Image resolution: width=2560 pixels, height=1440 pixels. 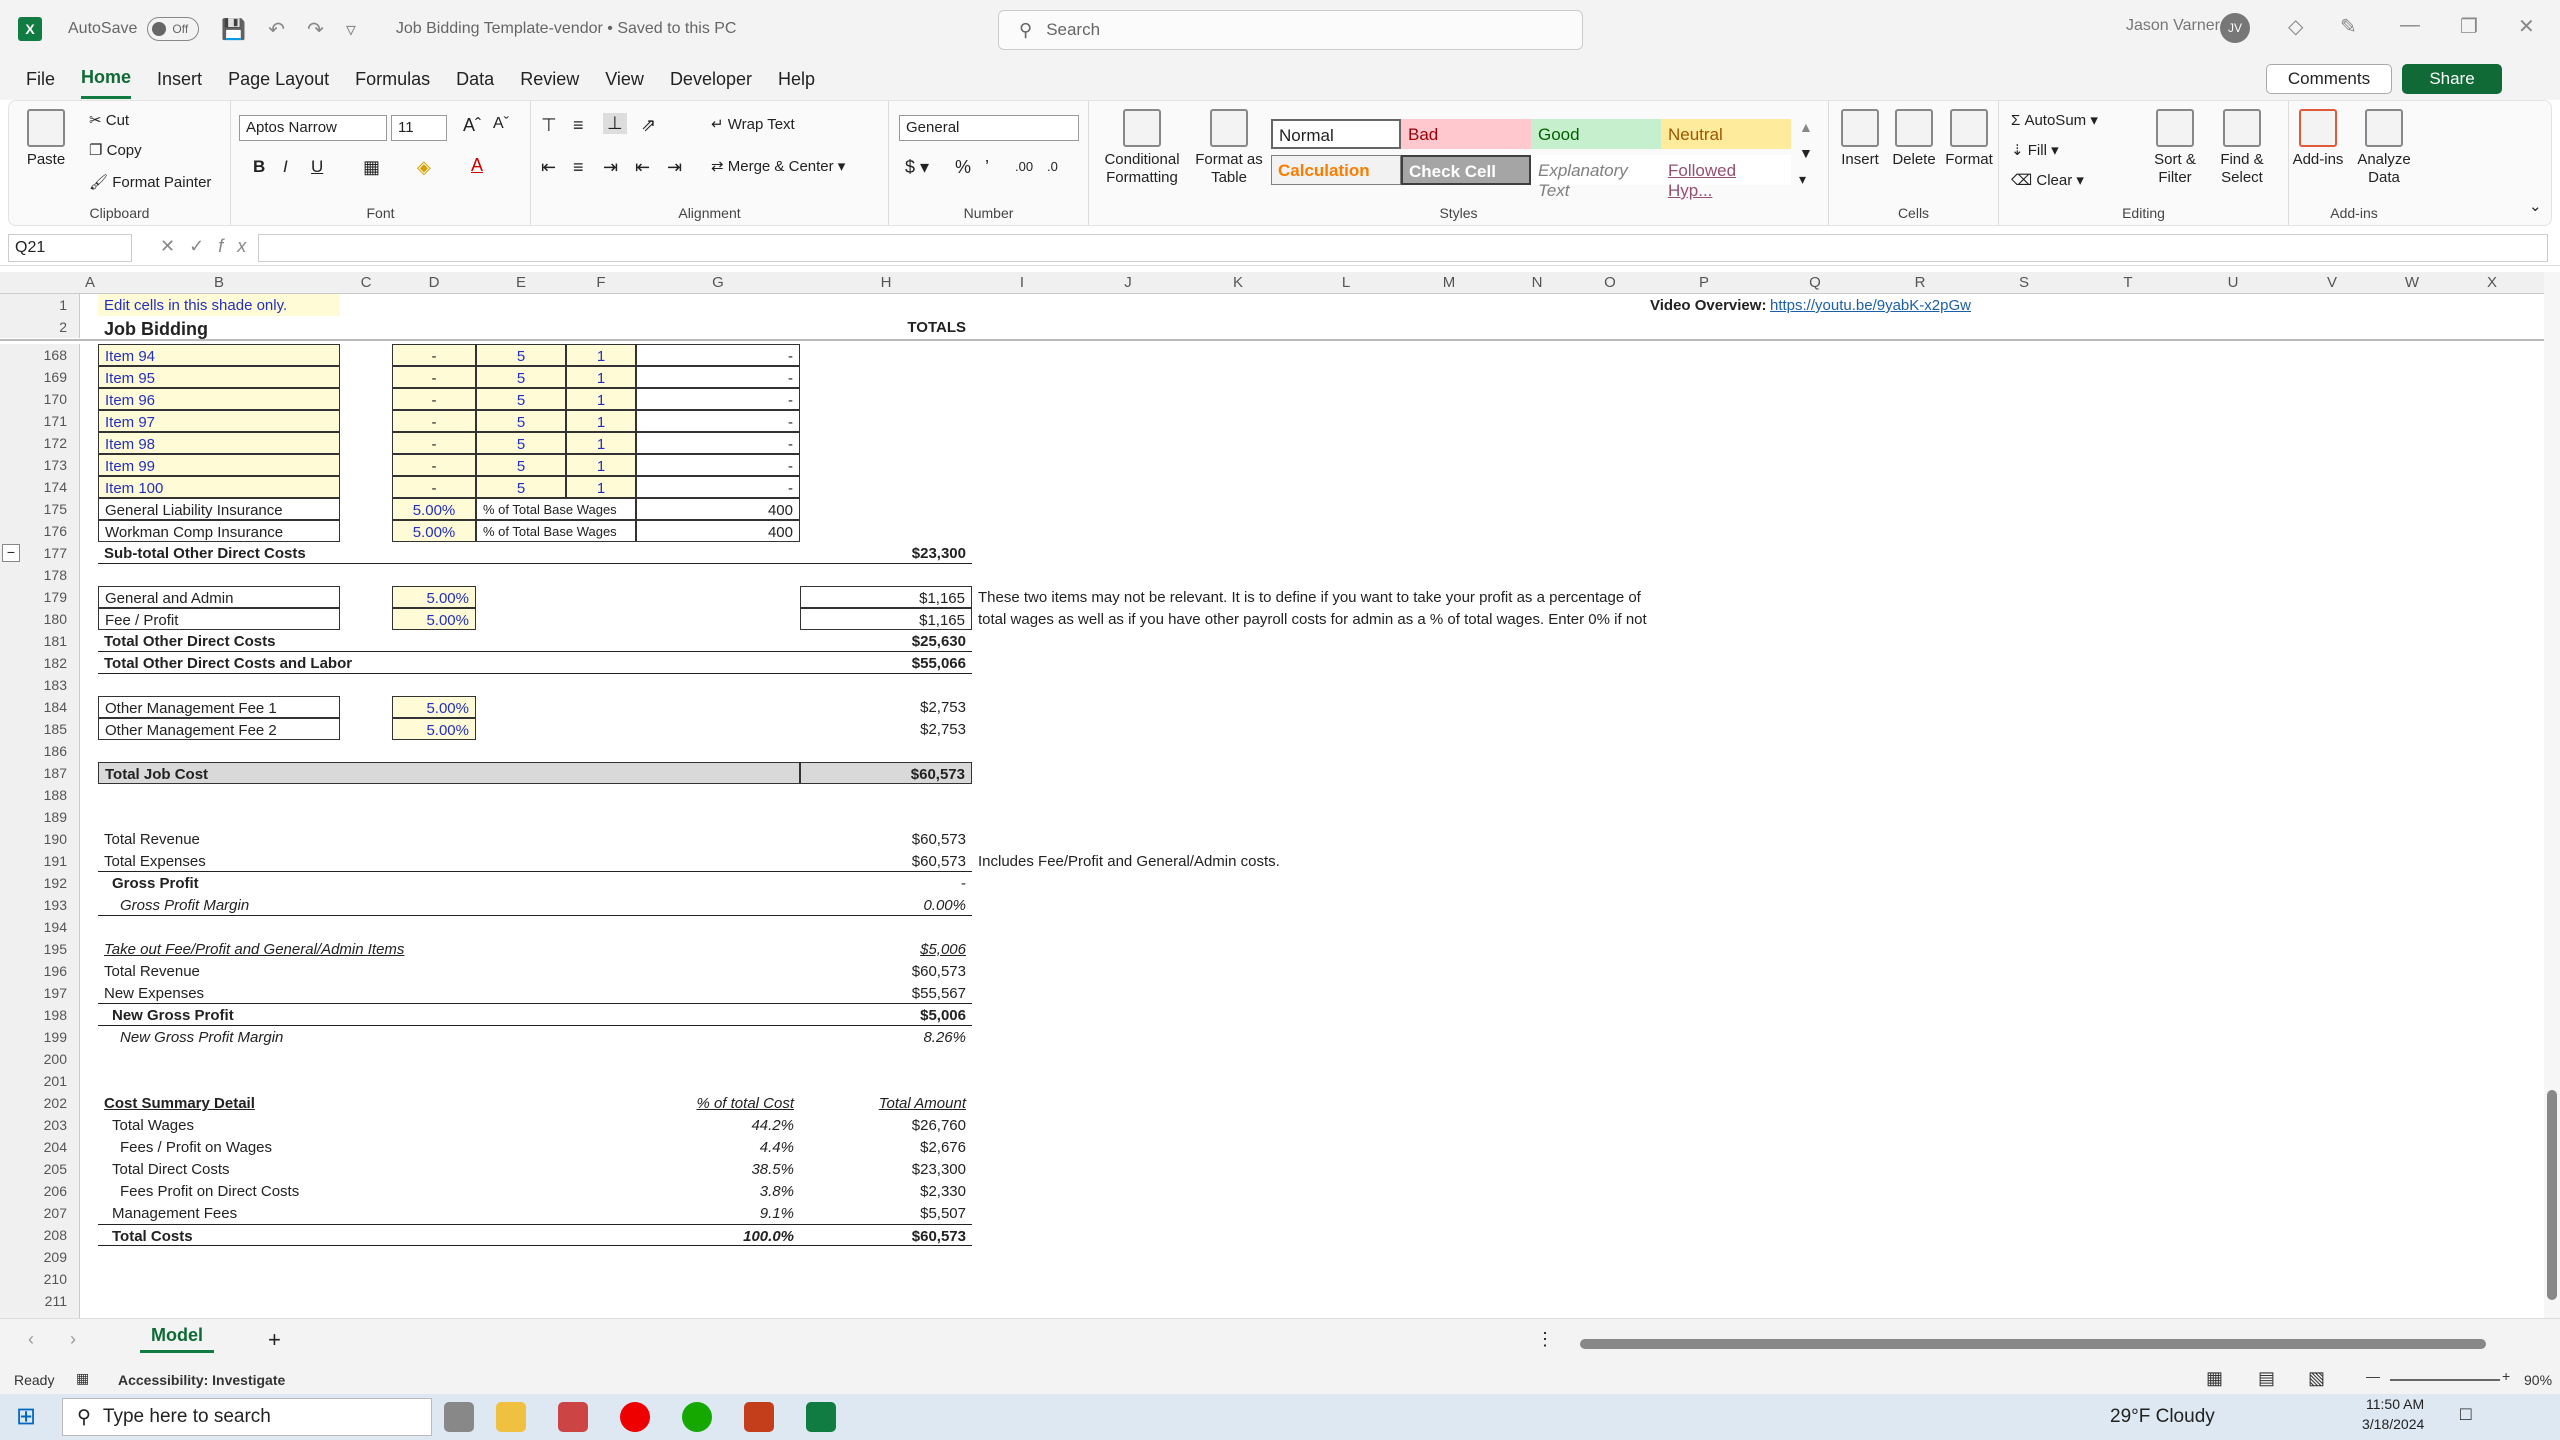 I want to click on summary-pct: 9.1%, so click(x=718, y=1213).